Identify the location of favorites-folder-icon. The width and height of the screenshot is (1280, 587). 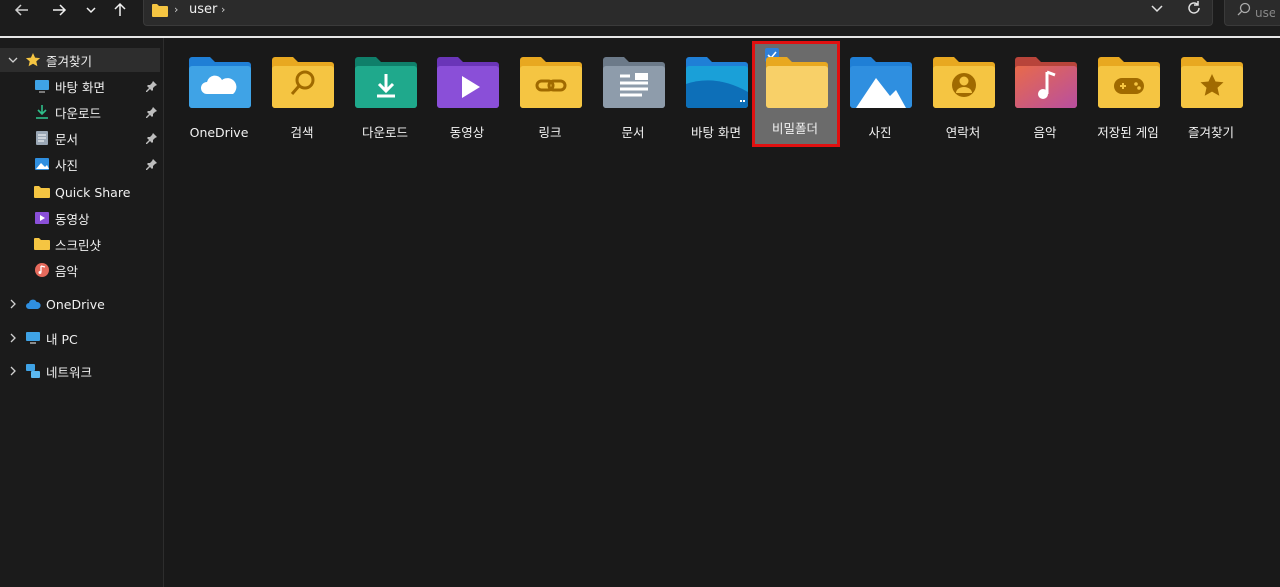
(1212, 82).